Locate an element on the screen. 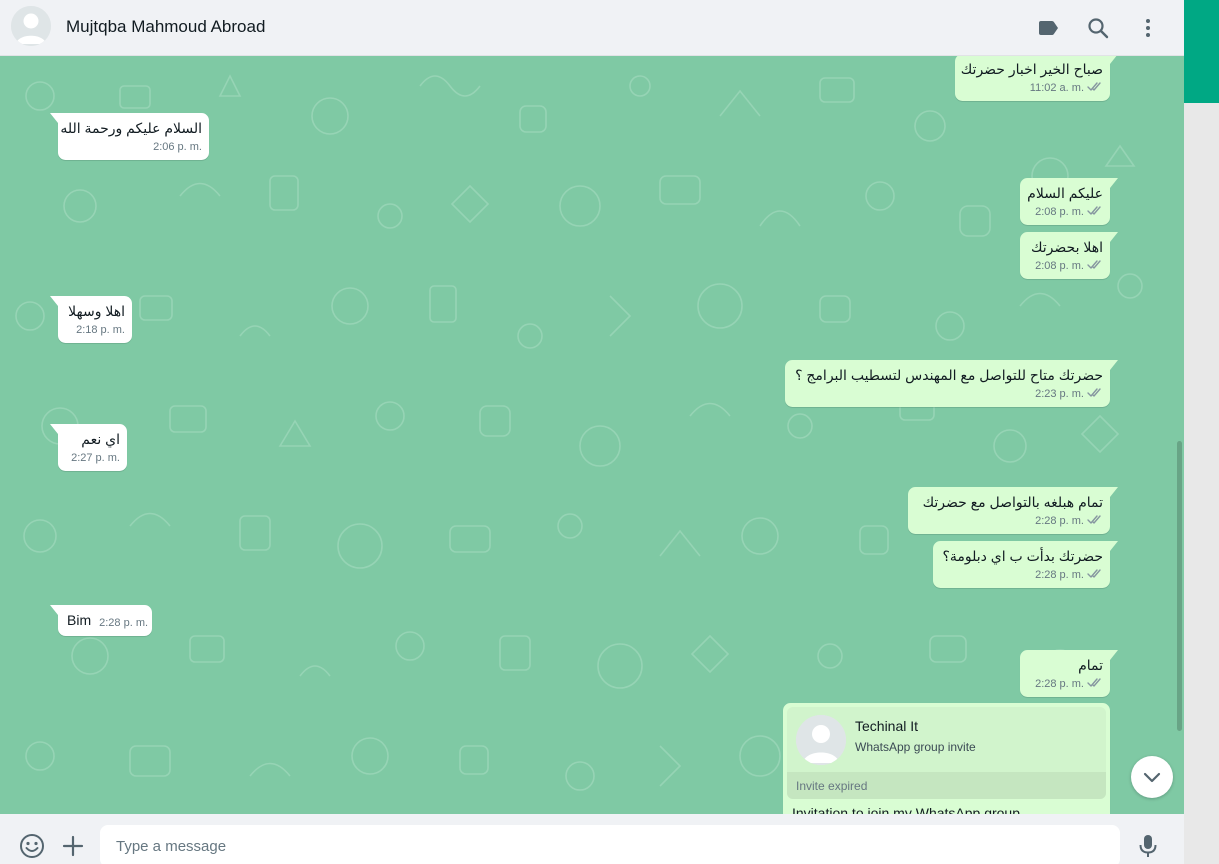  chevron-down-icon is located at coordinates (1152, 777).